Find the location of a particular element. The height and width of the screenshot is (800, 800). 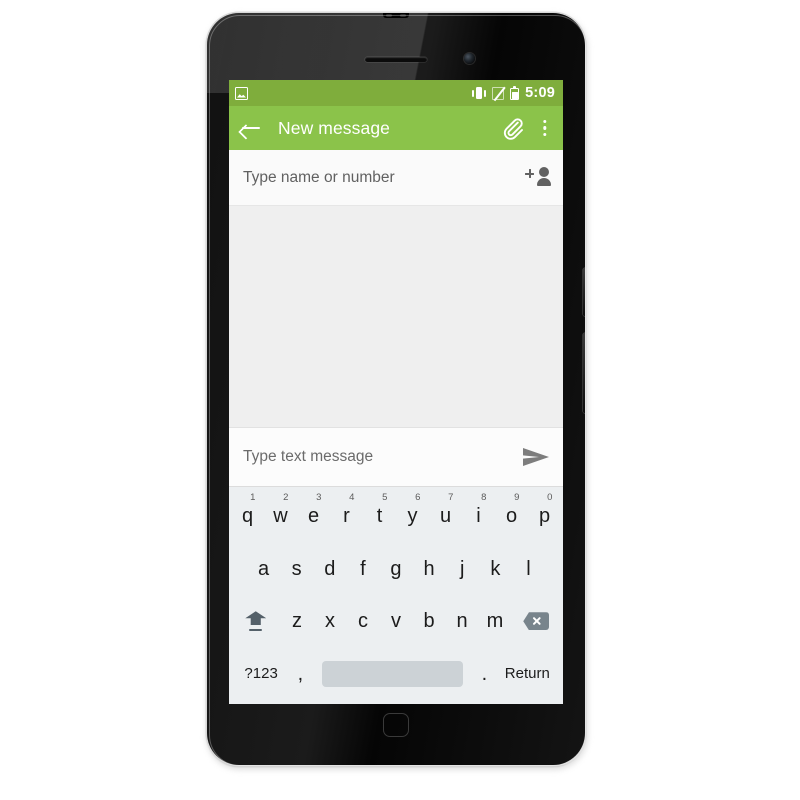

battery-icon is located at coordinates (515, 93).